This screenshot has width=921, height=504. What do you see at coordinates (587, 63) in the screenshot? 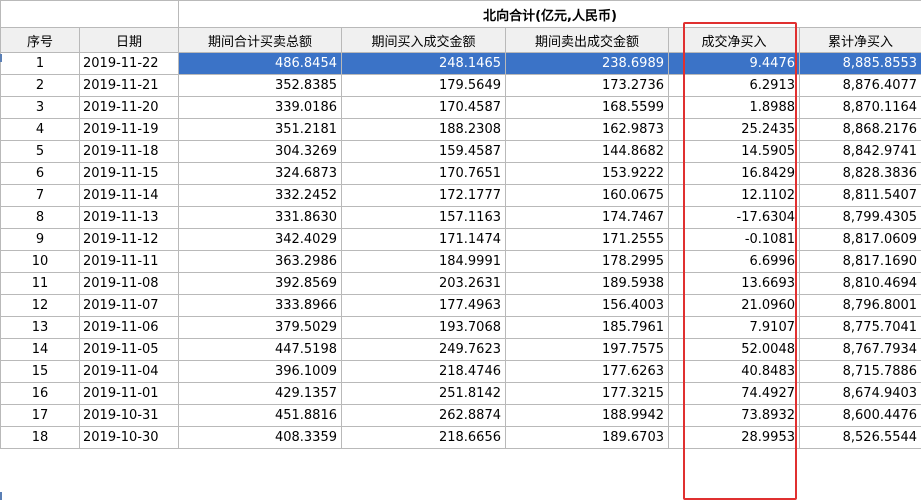
I see `cell-sell: 238.6989` at bounding box center [587, 63].